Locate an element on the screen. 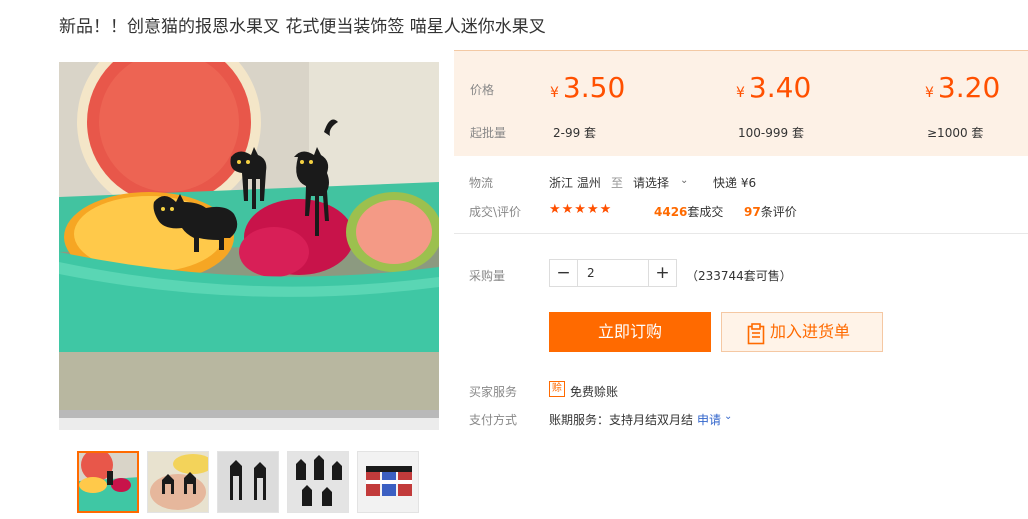 Image resolution: width=1028 pixels, height=519 pixels. shipping-to: 至 is located at coordinates (617, 183).